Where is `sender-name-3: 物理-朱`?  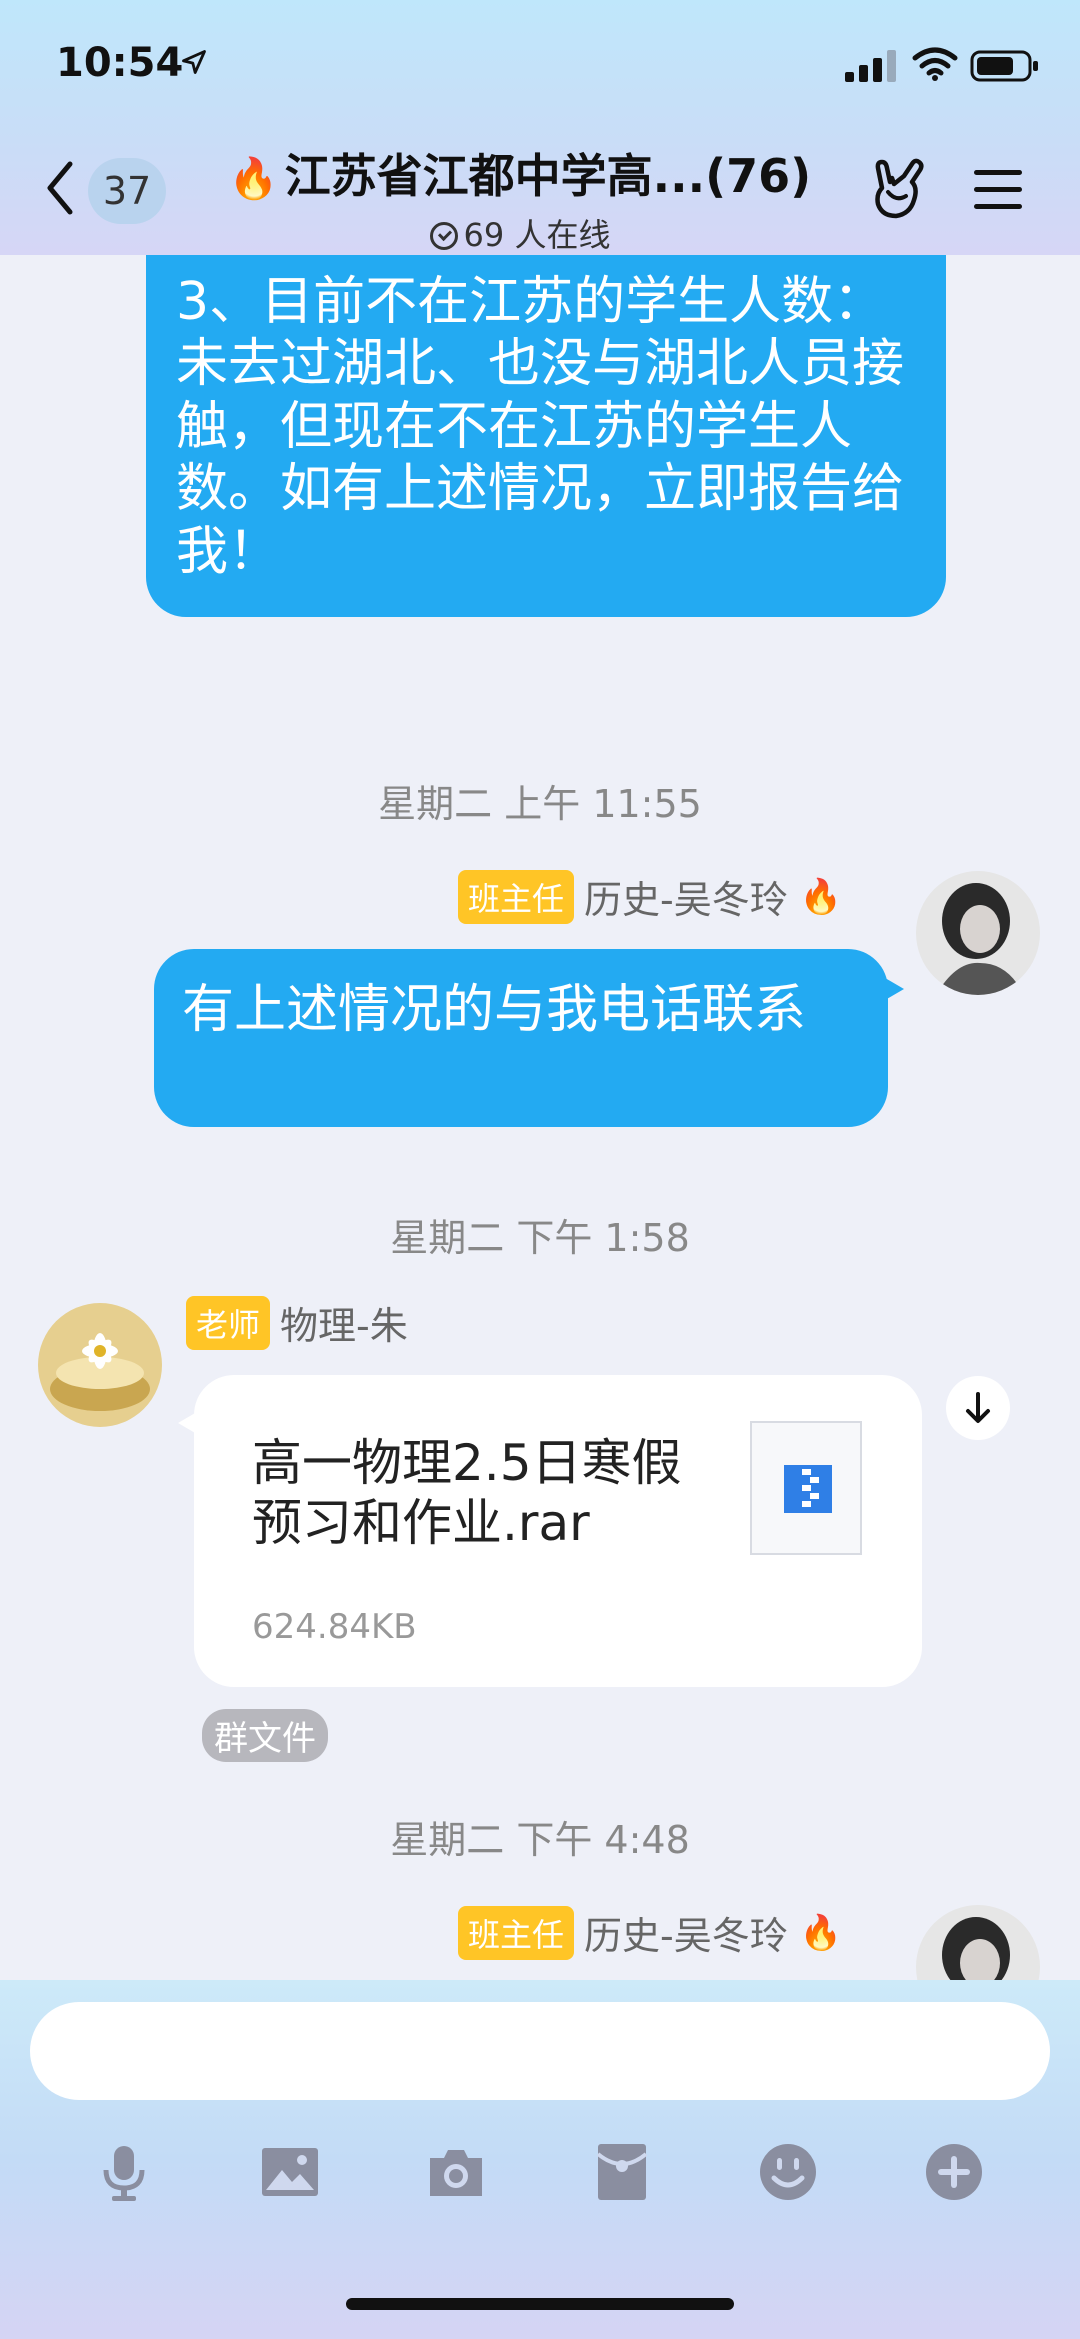
sender-name-3: 物理-朱 is located at coordinates (344, 1322).